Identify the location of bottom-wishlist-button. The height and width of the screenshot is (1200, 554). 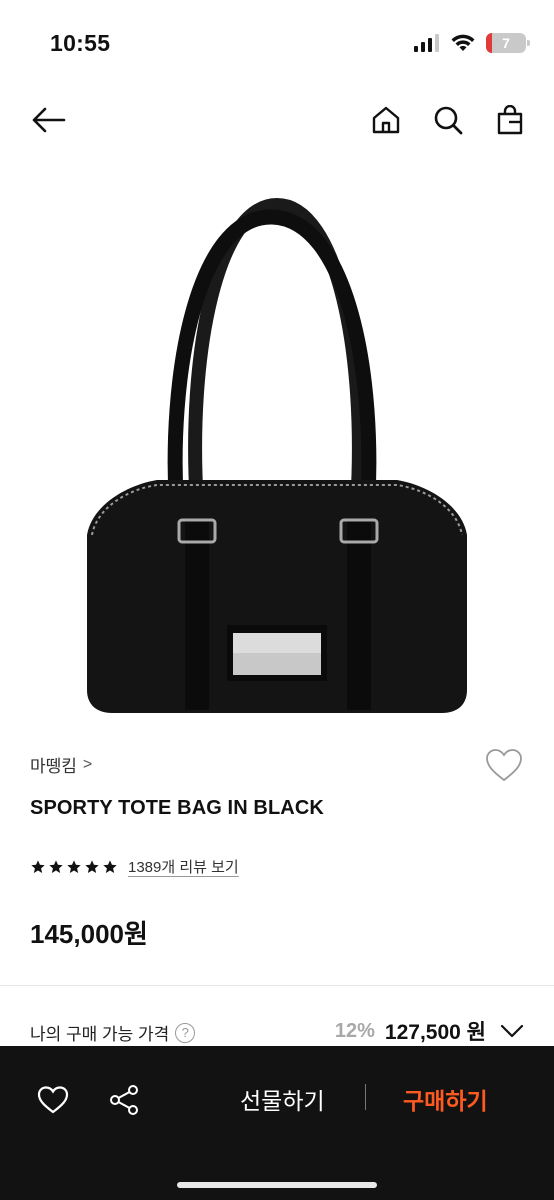
(53, 1100).